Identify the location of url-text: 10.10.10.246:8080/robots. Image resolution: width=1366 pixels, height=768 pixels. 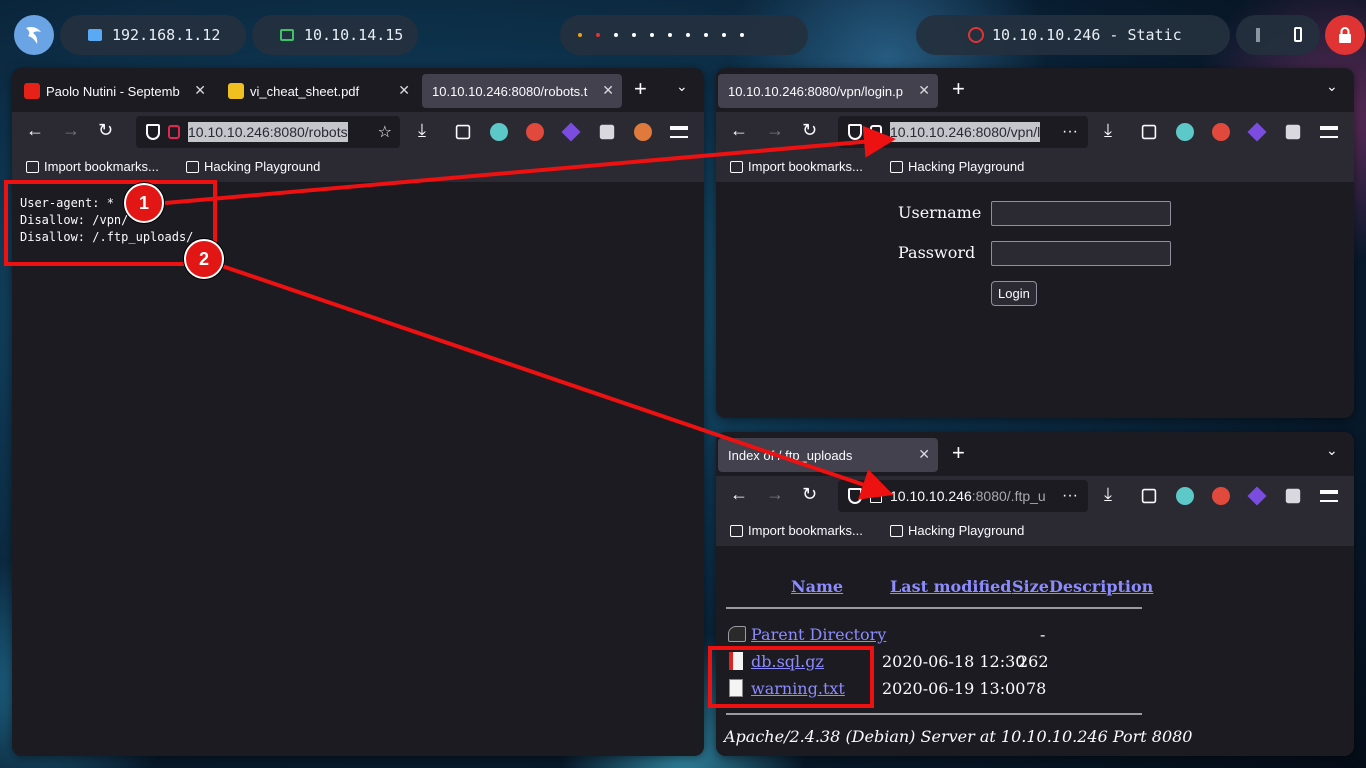
(268, 132).